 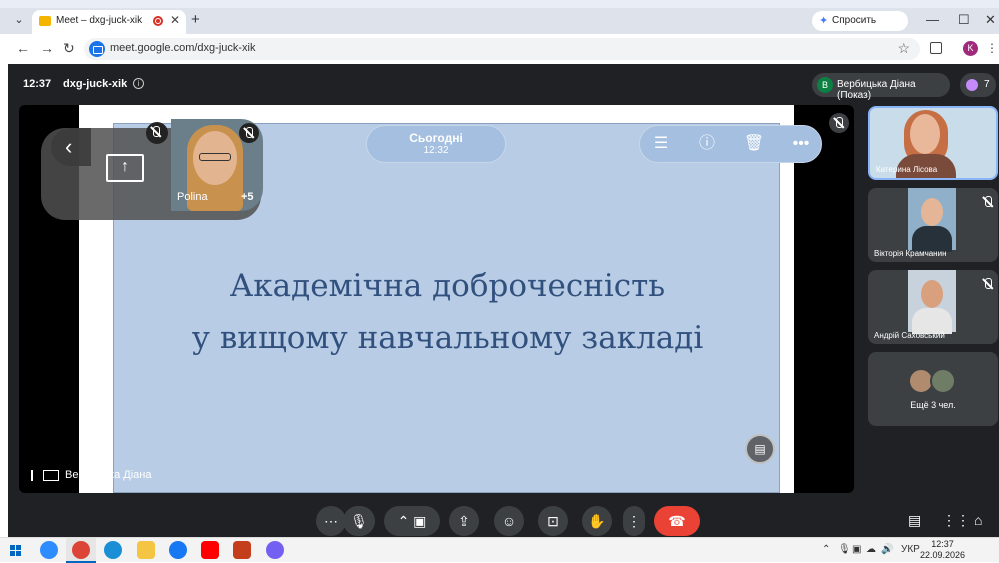 What do you see at coordinates (183, 48) in the screenshot?
I see `url-text: meet.google.com/dxg-juck-xik` at bounding box center [183, 48].